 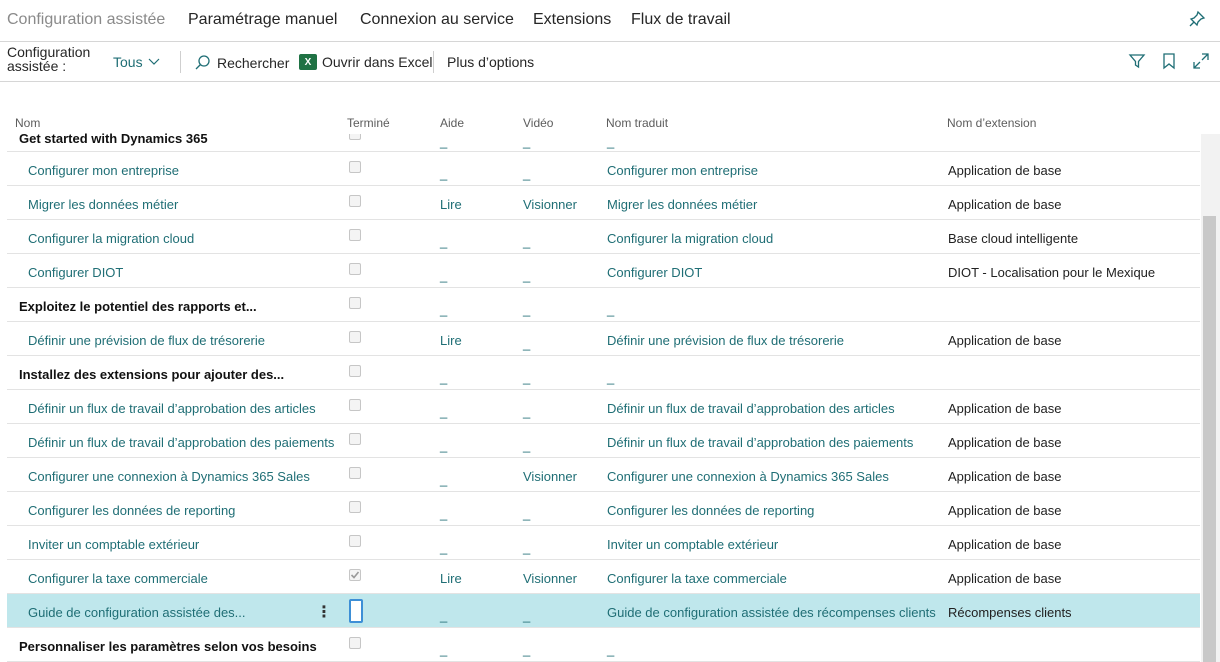 What do you see at coordinates (690, 238) in the screenshot?
I see `translated-name-link: Configurer la migration cloud` at bounding box center [690, 238].